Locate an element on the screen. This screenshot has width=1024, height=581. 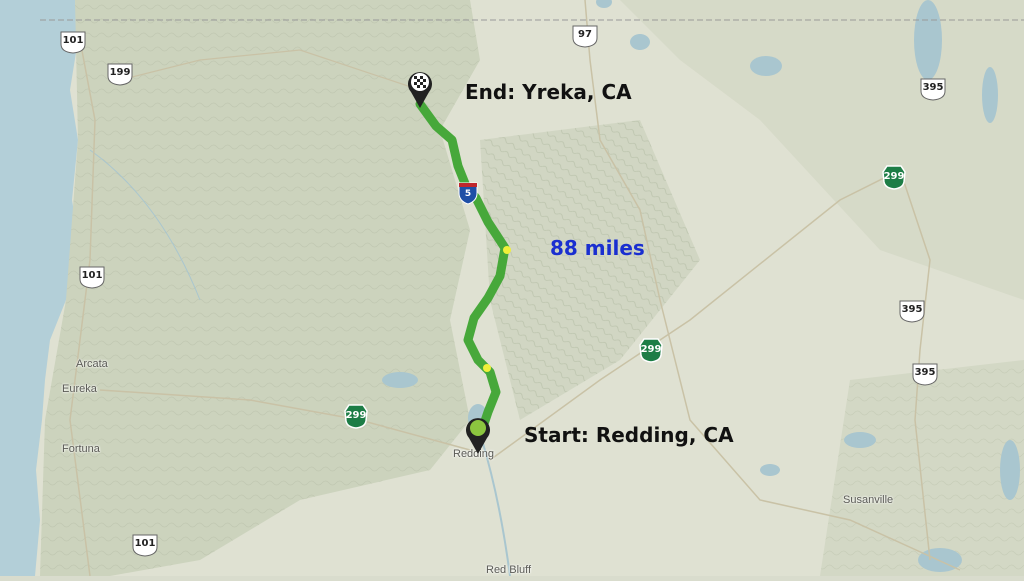
interstate-5-shield: 5 is located at coordinates (468, 193).